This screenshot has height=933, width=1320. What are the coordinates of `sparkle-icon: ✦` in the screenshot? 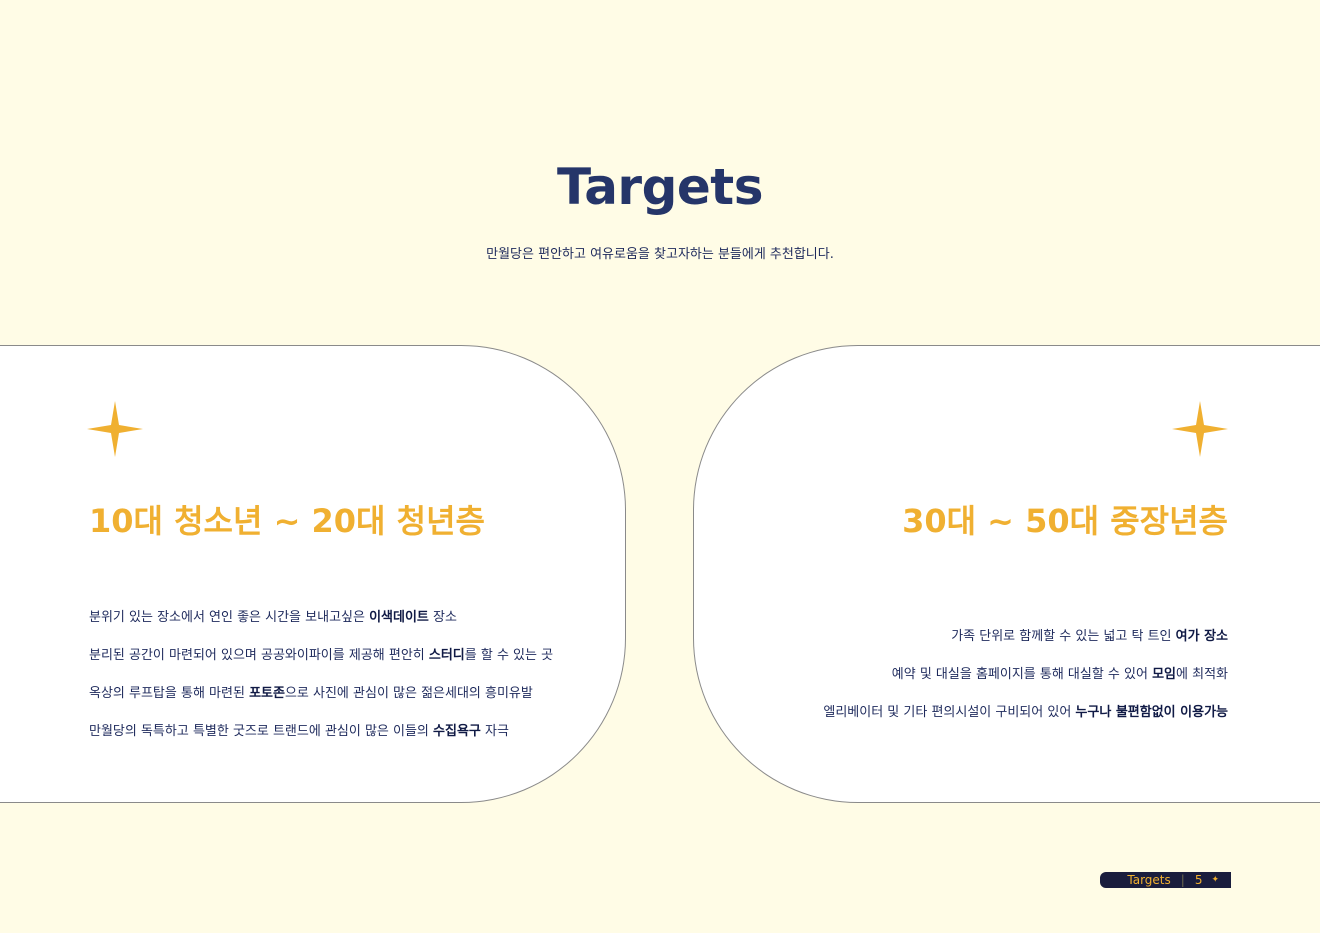 It's located at (1215, 880).